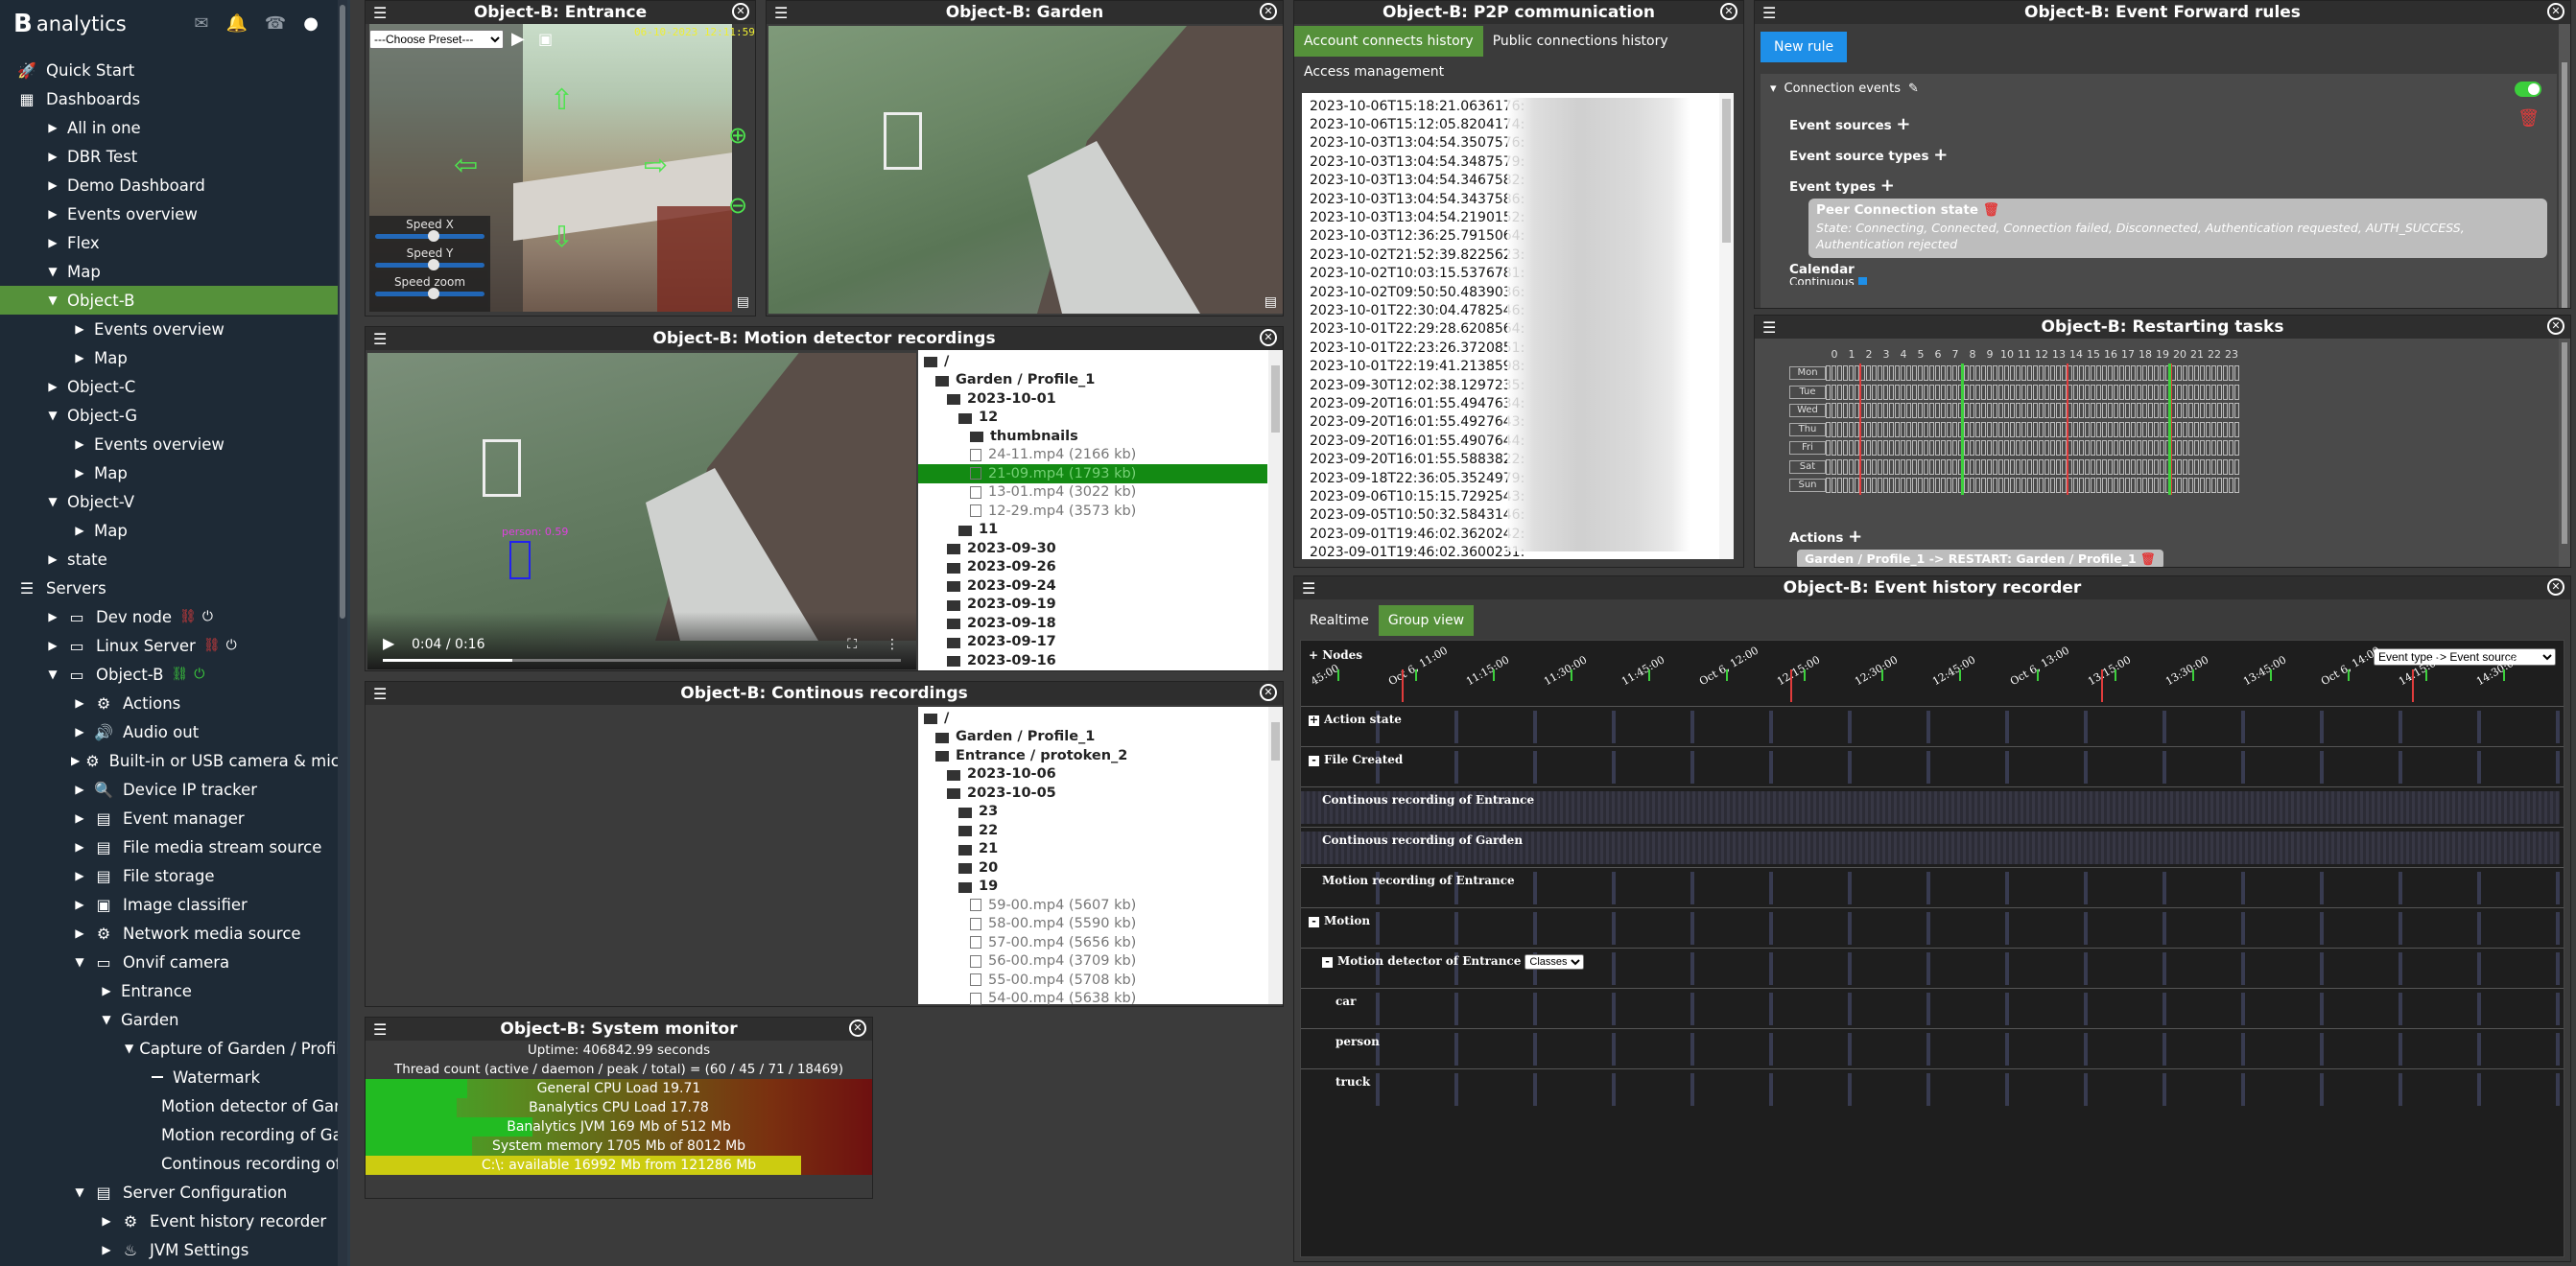 The image size is (2576, 1266). What do you see at coordinates (1930, 1009) in the screenshot?
I see `timeline-event-bar` at bounding box center [1930, 1009].